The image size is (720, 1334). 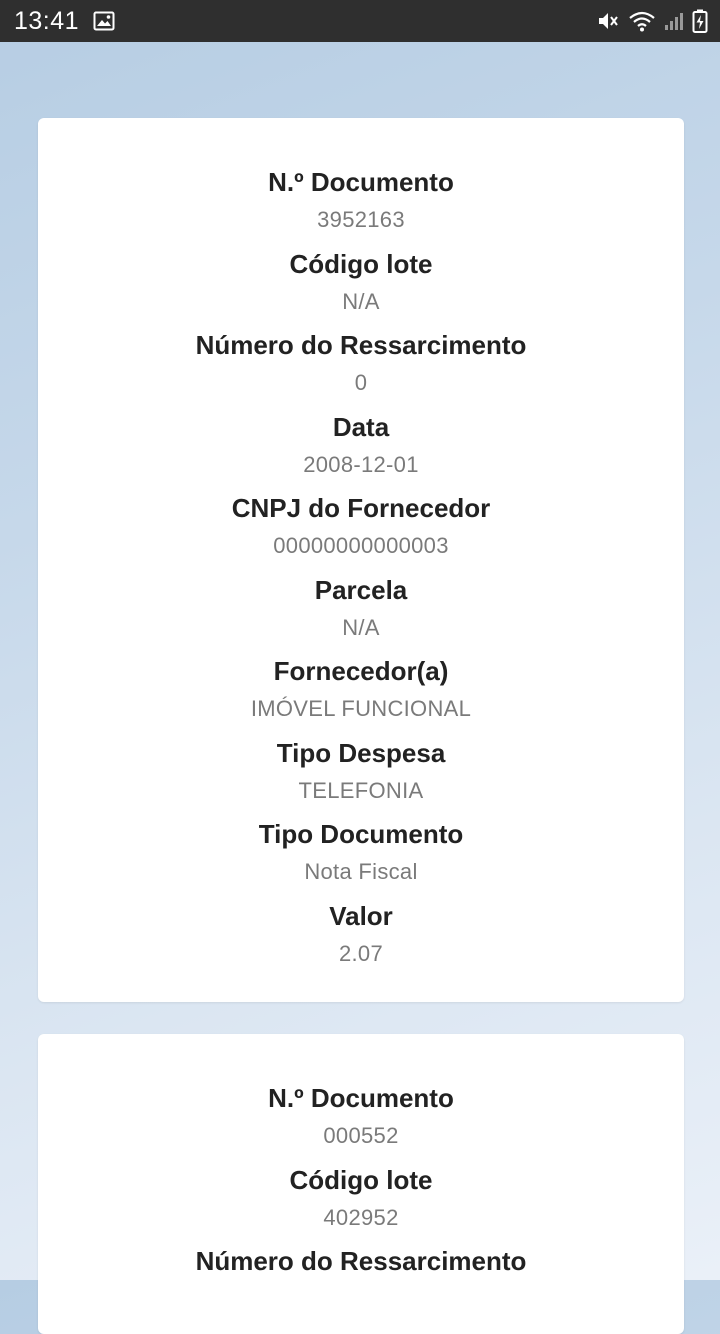 What do you see at coordinates (361, 205) in the screenshot?
I see `field-document-number: N.º Documento 3952163` at bounding box center [361, 205].